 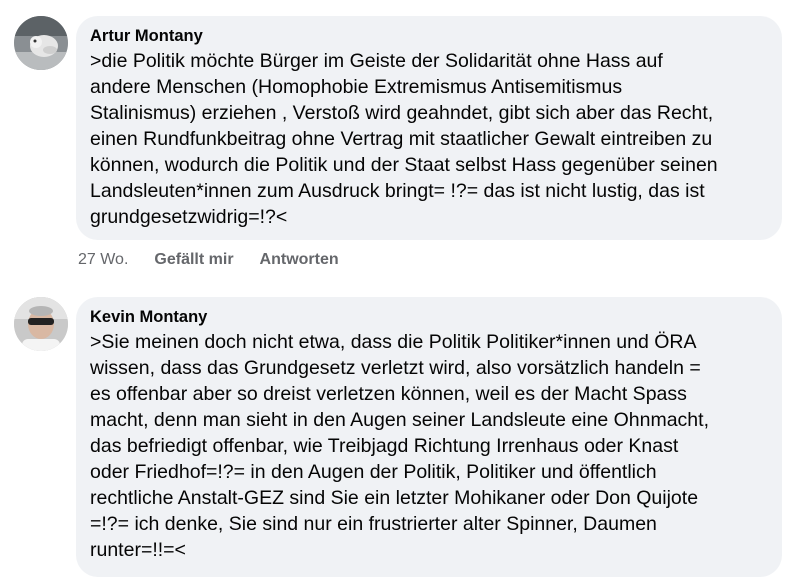 I want to click on comment-actions: 27 Wo. Gefällt mir Antworten, so click(x=208, y=260).